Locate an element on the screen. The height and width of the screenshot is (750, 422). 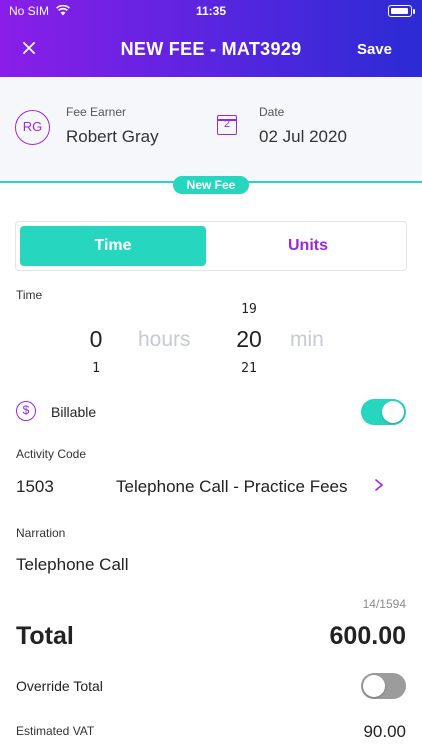
fee-earner-value: Robert Gray is located at coordinates (112, 137).